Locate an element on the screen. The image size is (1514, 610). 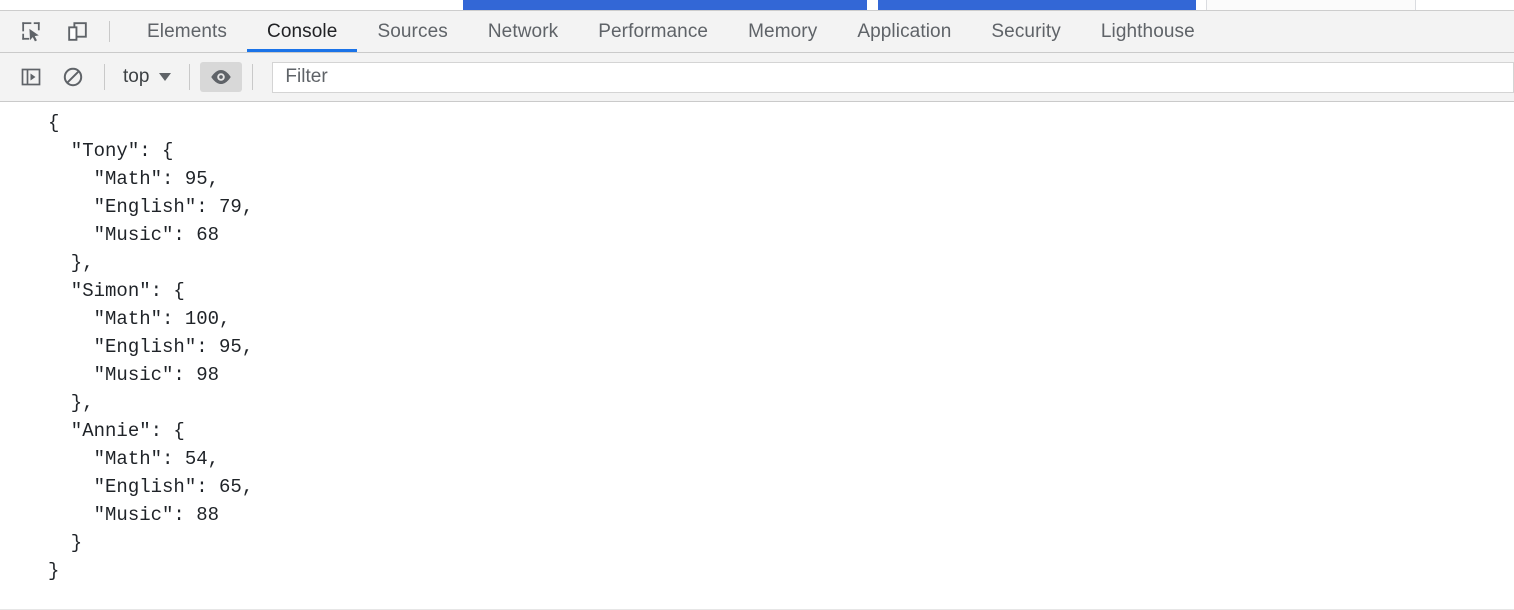
tab-label: Application is located at coordinates (904, 31).